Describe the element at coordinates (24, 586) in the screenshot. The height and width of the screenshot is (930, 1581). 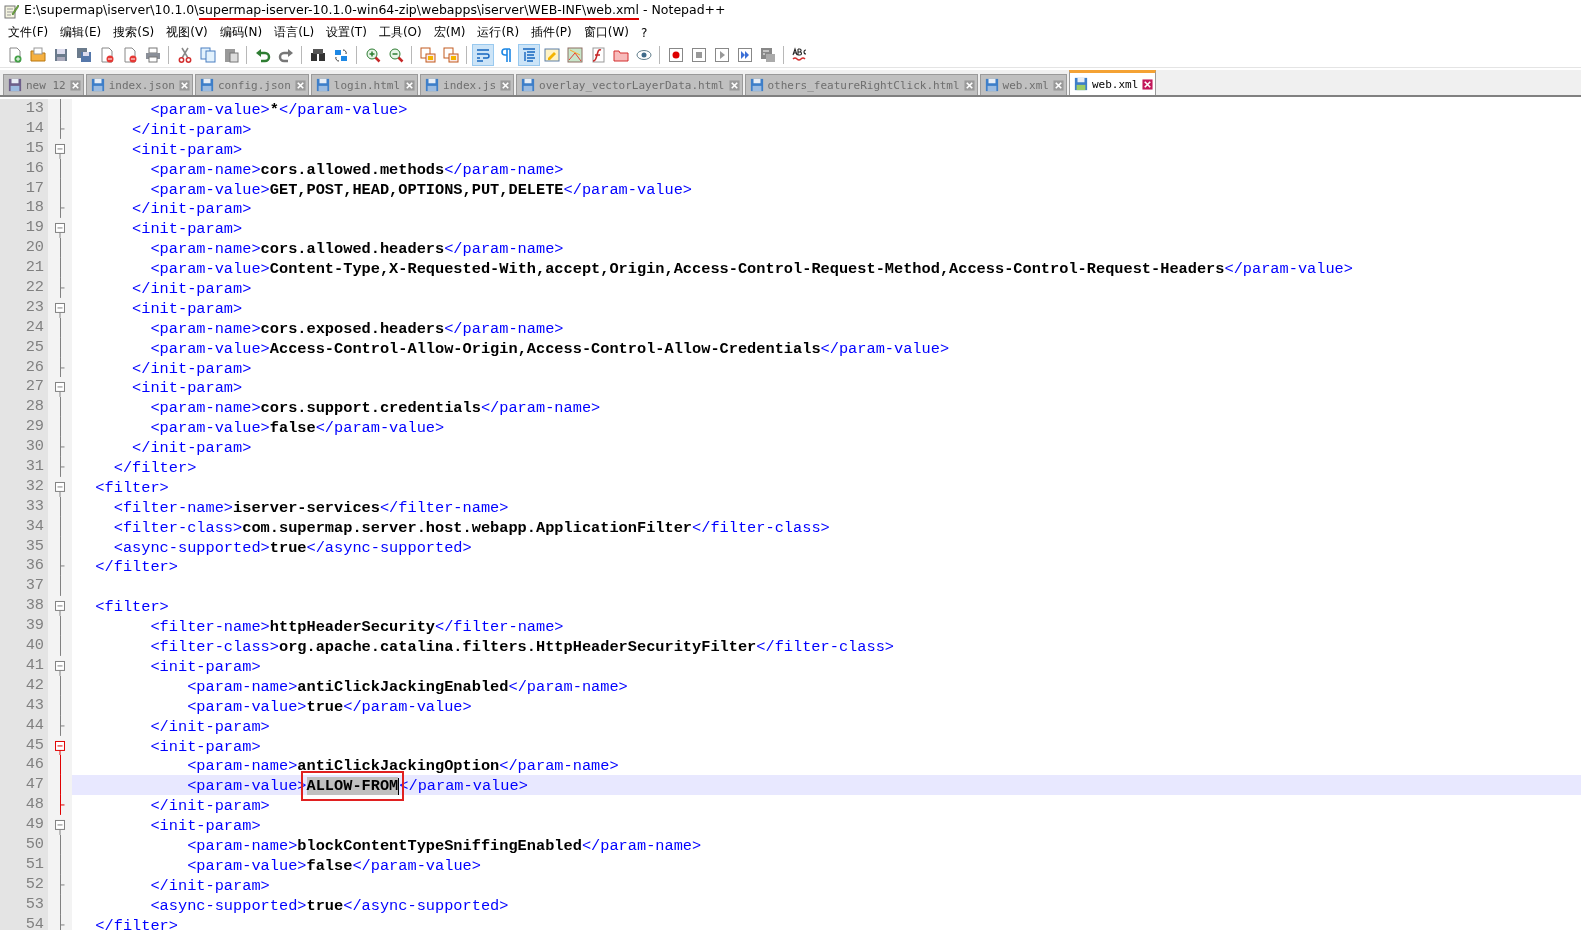
I see `line-number: 37` at that location.